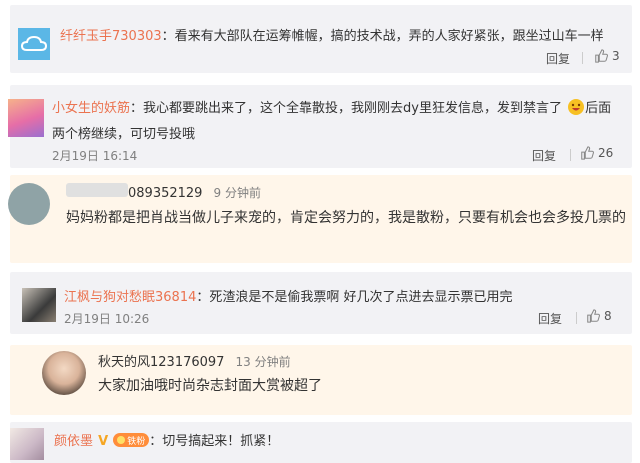 Image resolution: width=640 pixels, height=463 pixels. What do you see at coordinates (91, 108) in the screenshot?
I see `username-link: 小女生的妖筋` at bounding box center [91, 108].